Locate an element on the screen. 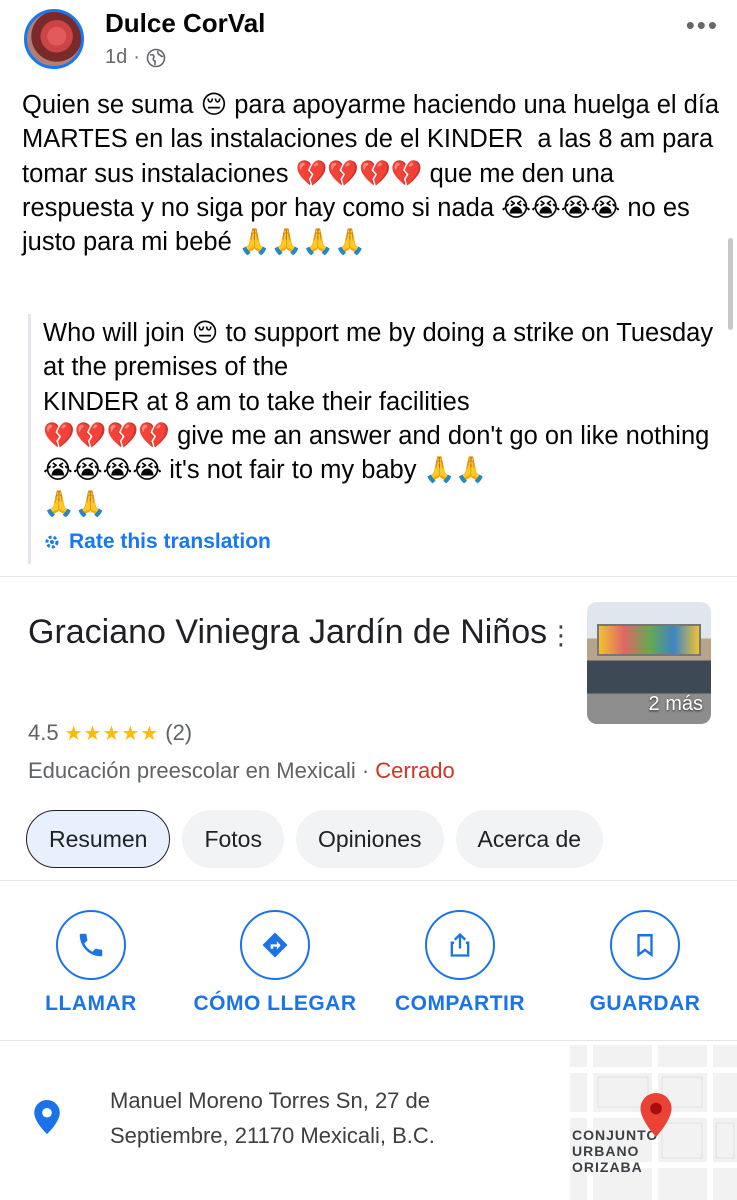 The width and height of the screenshot is (737, 1200). share-icon is located at coordinates (460, 944).